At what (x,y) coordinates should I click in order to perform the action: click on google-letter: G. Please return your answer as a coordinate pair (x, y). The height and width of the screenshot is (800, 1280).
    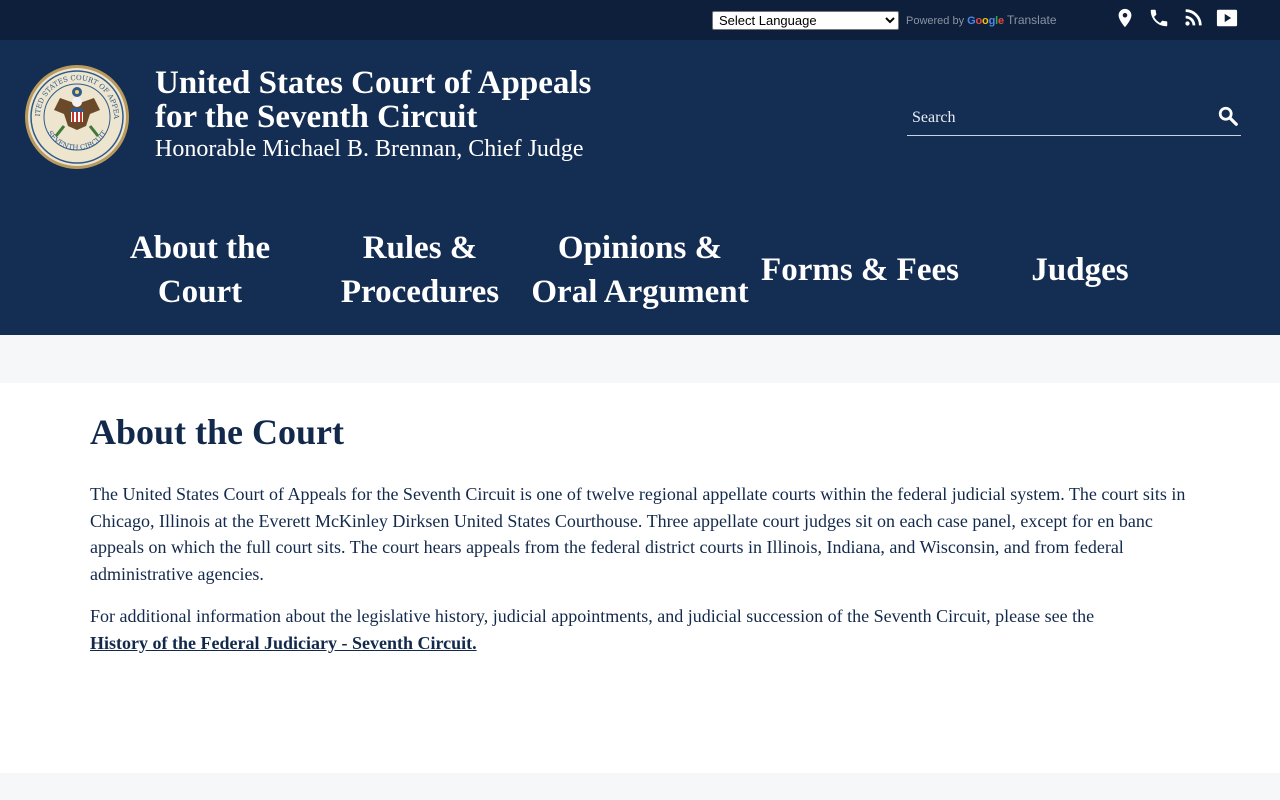
    Looking at the image, I should click on (971, 21).